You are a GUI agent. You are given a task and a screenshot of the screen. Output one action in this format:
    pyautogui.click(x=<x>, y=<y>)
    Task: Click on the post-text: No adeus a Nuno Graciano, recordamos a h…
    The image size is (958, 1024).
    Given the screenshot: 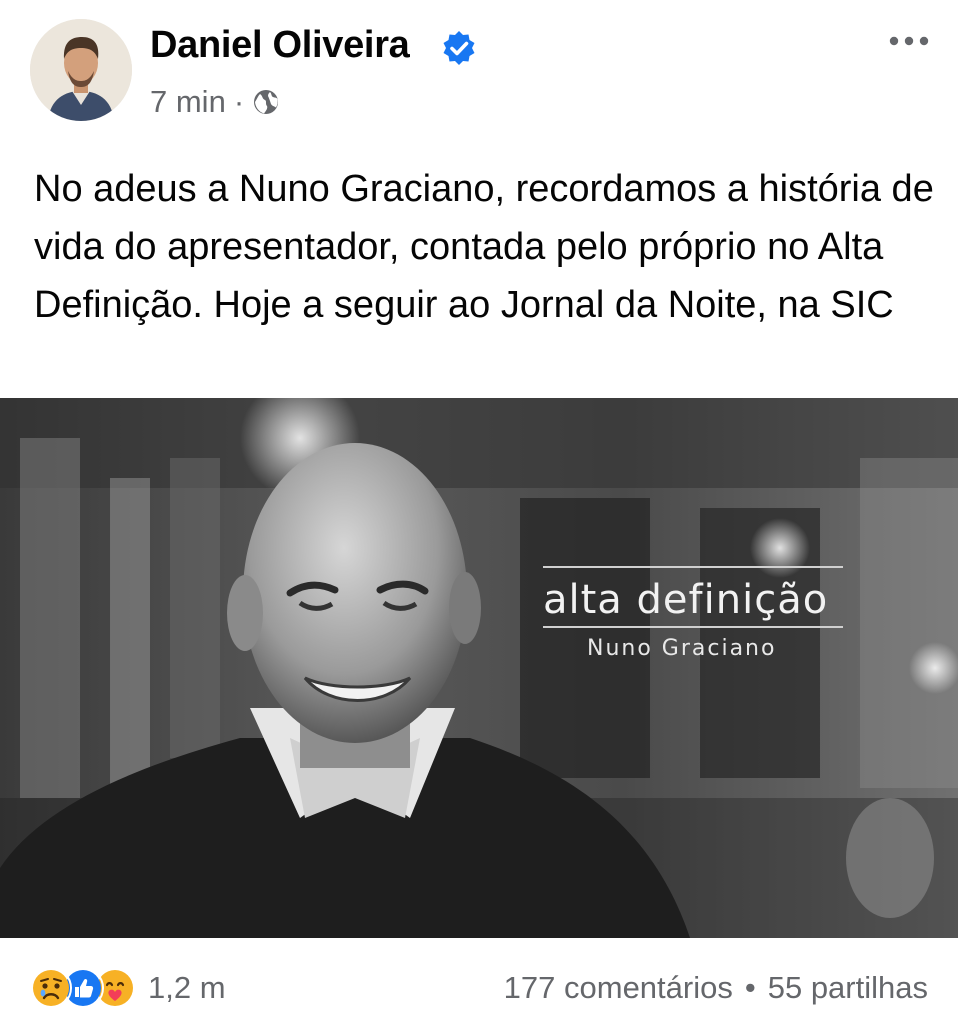 What is the action you would take?
    pyautogui.click(x=484, y=247)
    